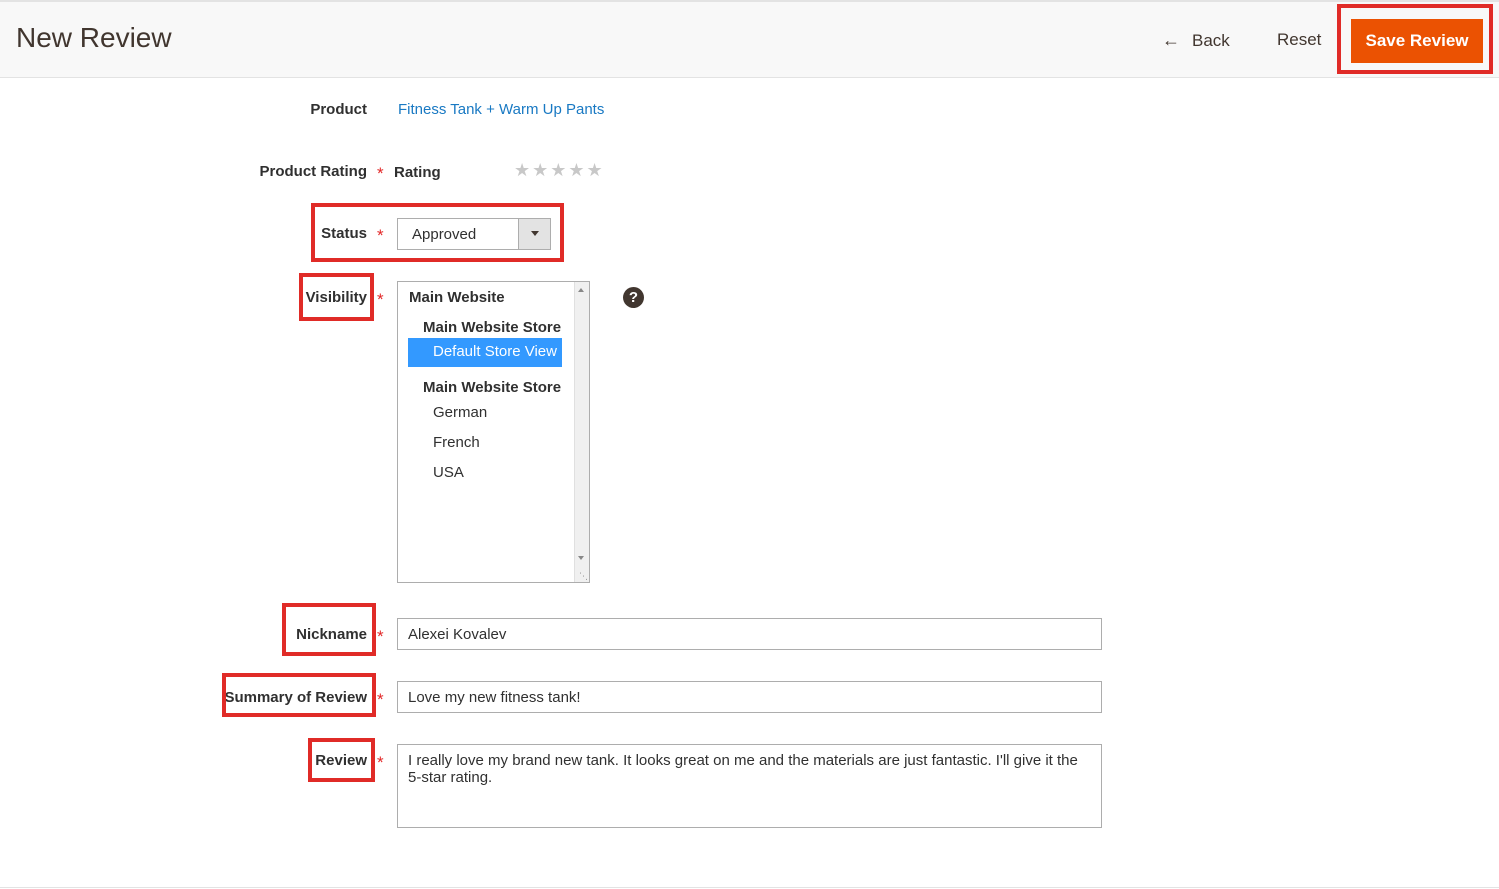 This screenshot has height=889, width=1499. I want to click on scroll-up-icon, so click(581, 290).